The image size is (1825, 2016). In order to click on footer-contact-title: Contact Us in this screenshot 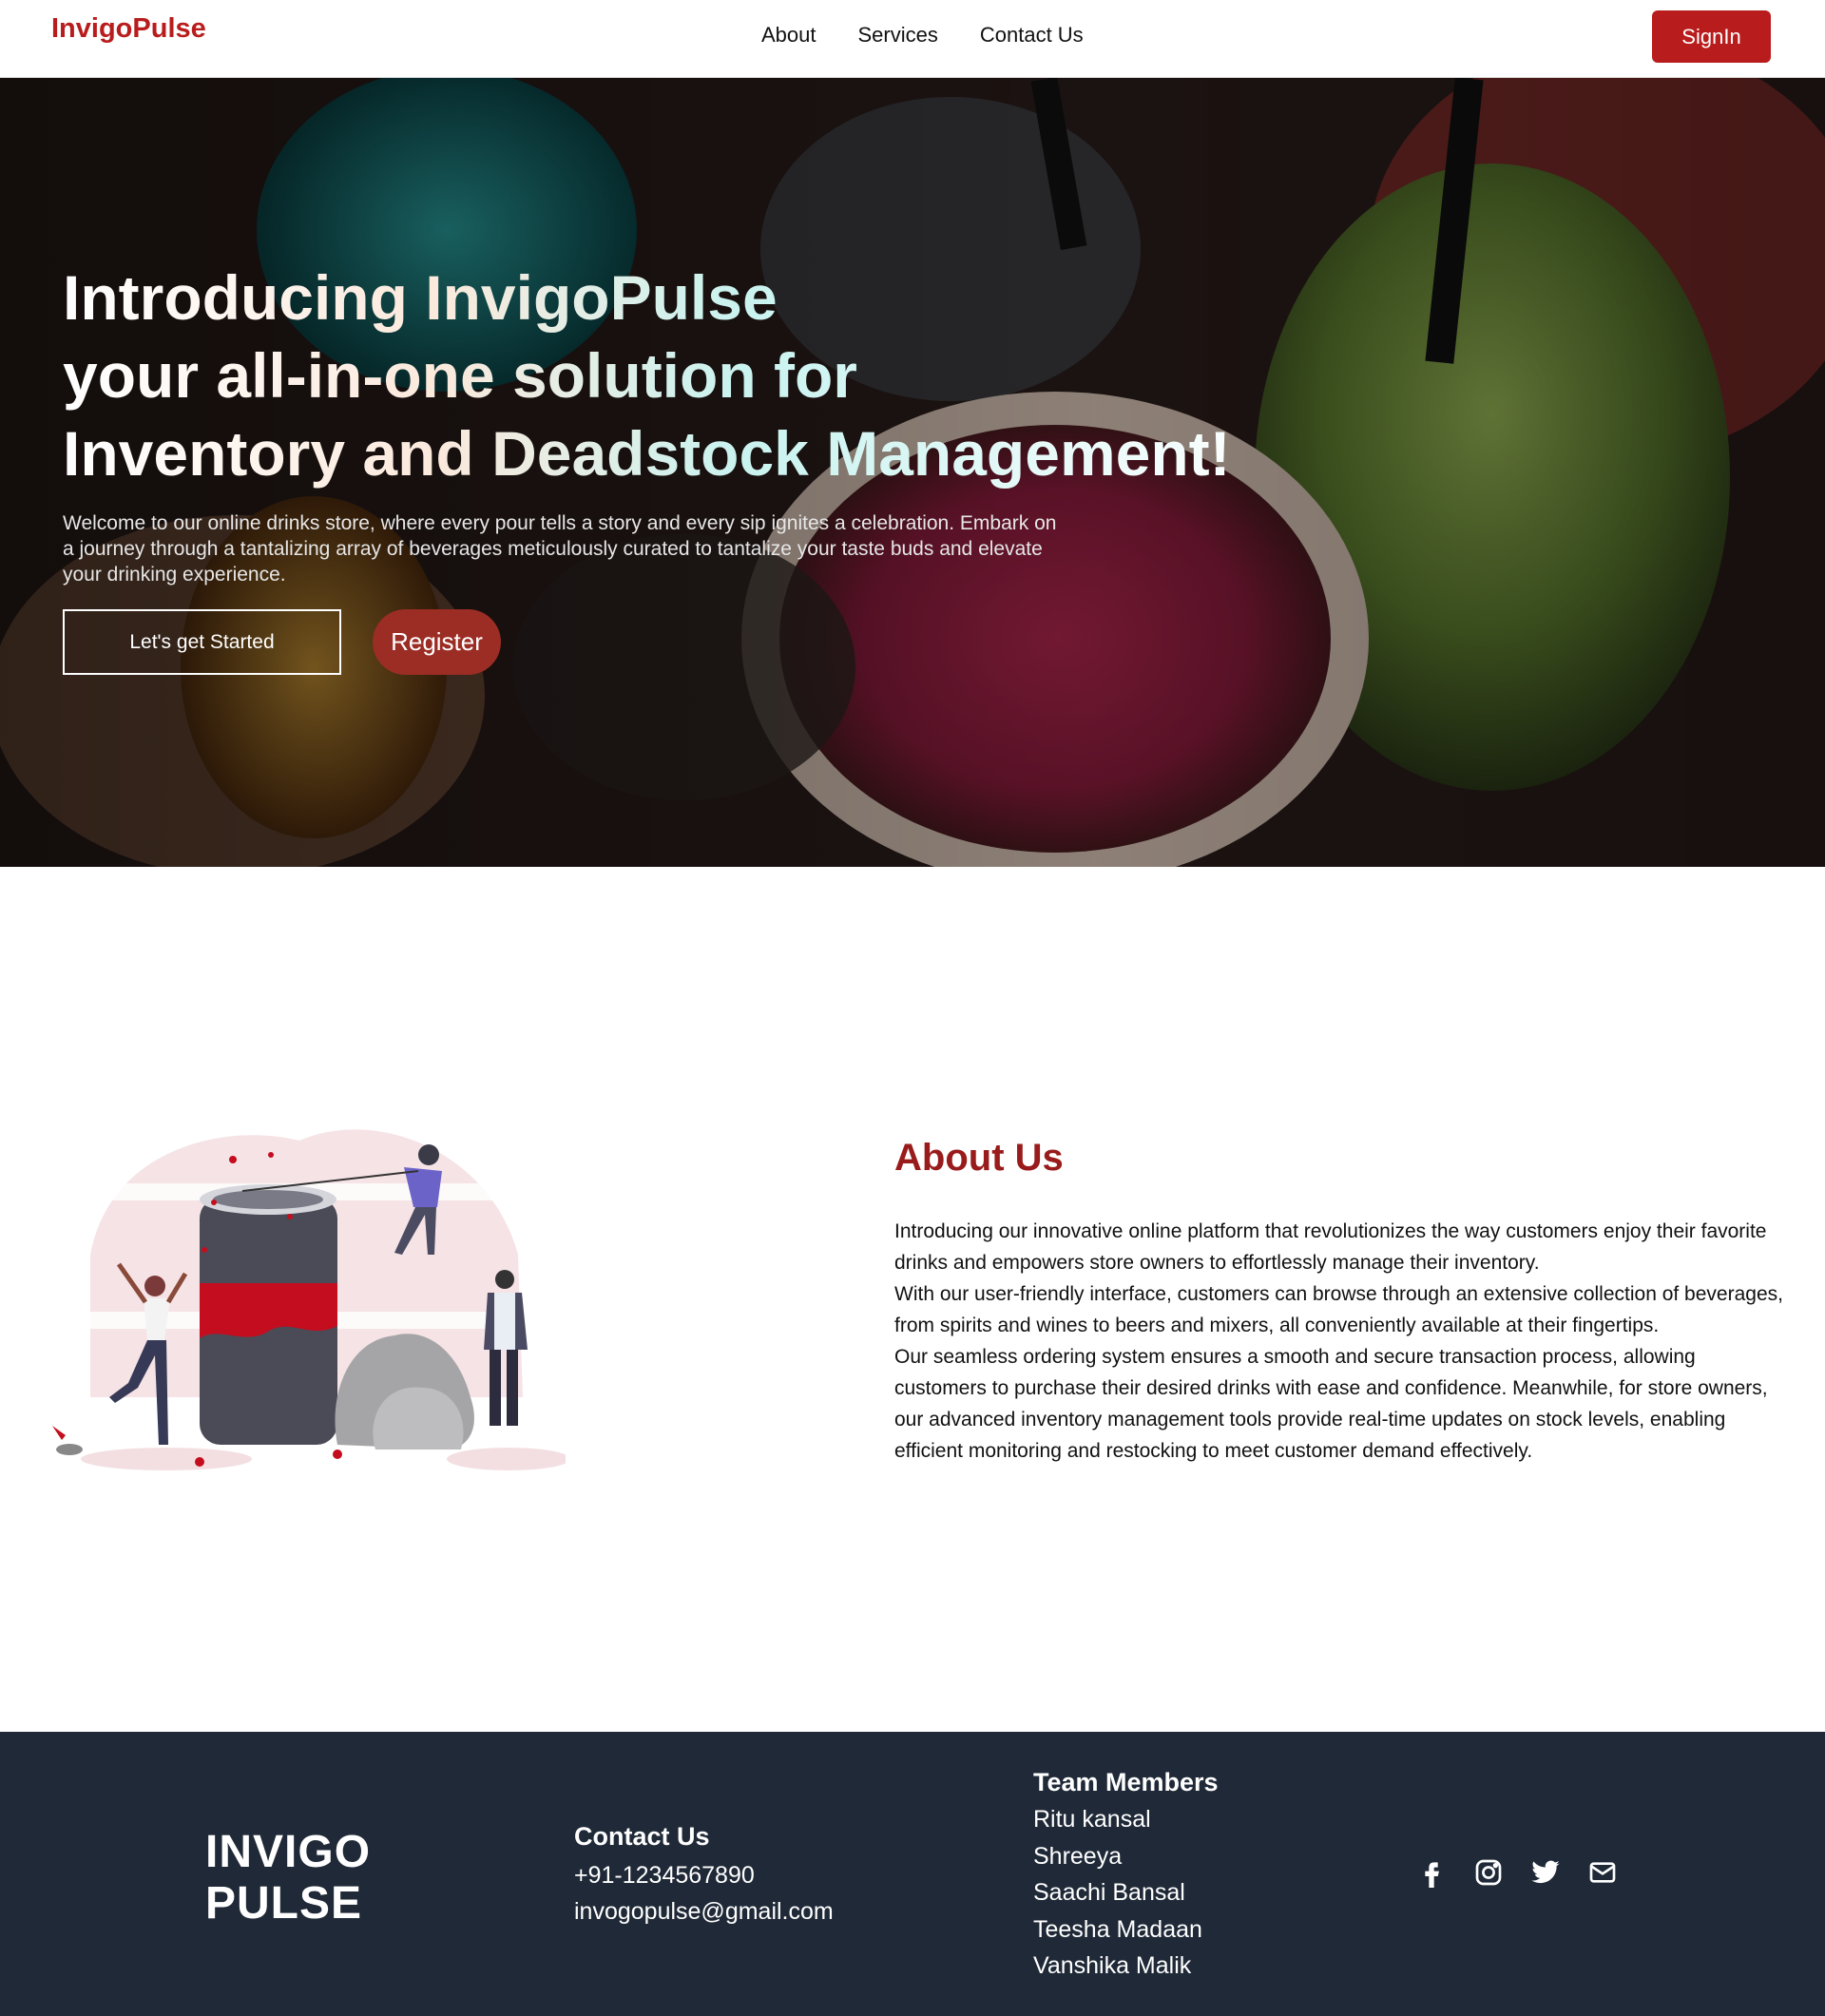, I will do `click(642, 1836)`.